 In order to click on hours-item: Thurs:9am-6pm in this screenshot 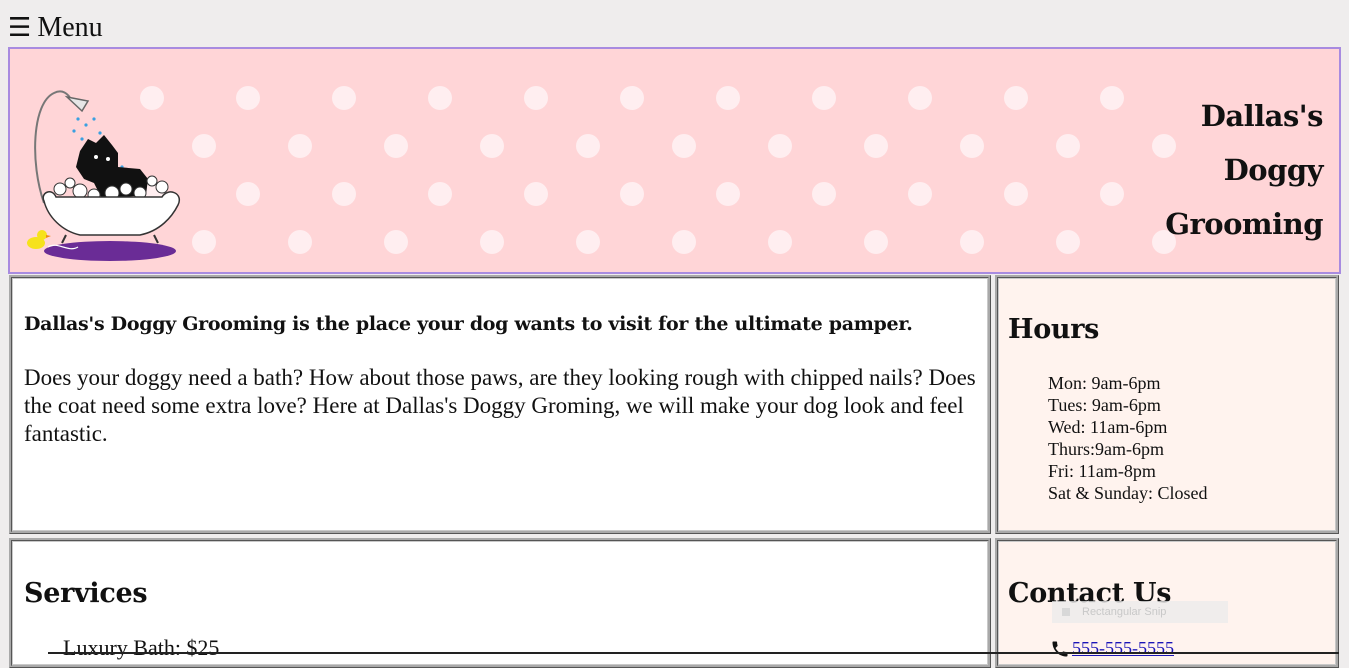, I will do `click(1106, 449)`.